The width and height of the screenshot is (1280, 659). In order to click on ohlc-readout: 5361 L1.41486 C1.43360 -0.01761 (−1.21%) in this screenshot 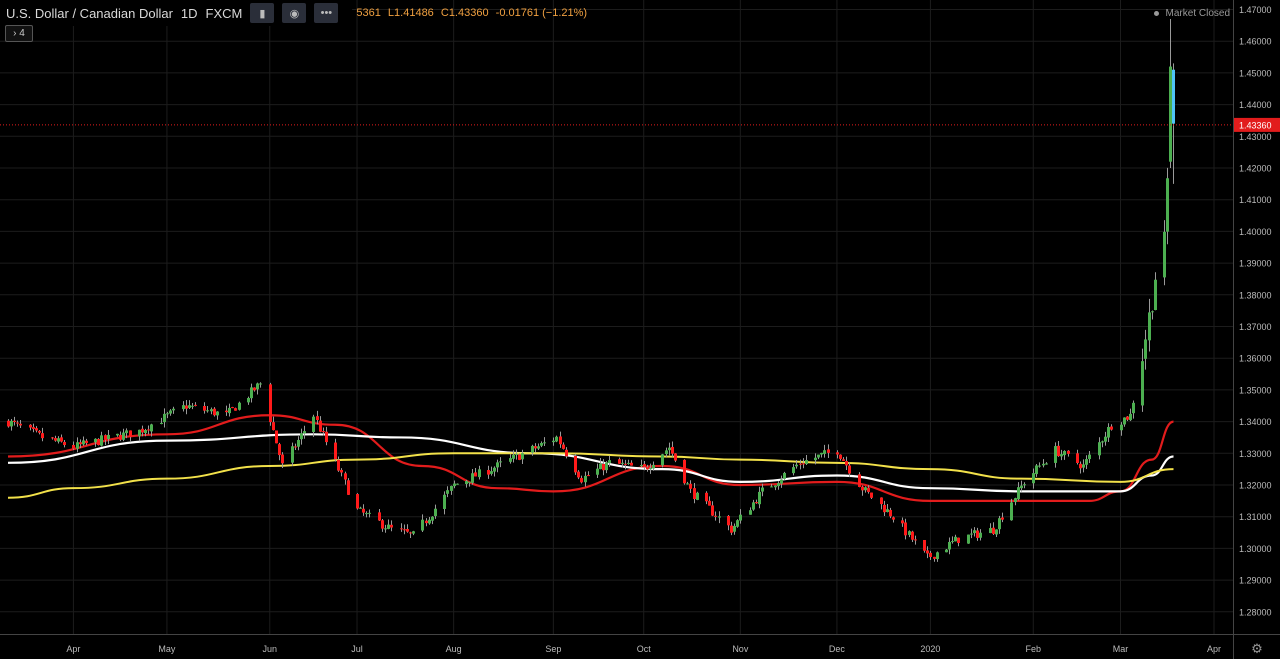, I will do `click(471, 13)`.